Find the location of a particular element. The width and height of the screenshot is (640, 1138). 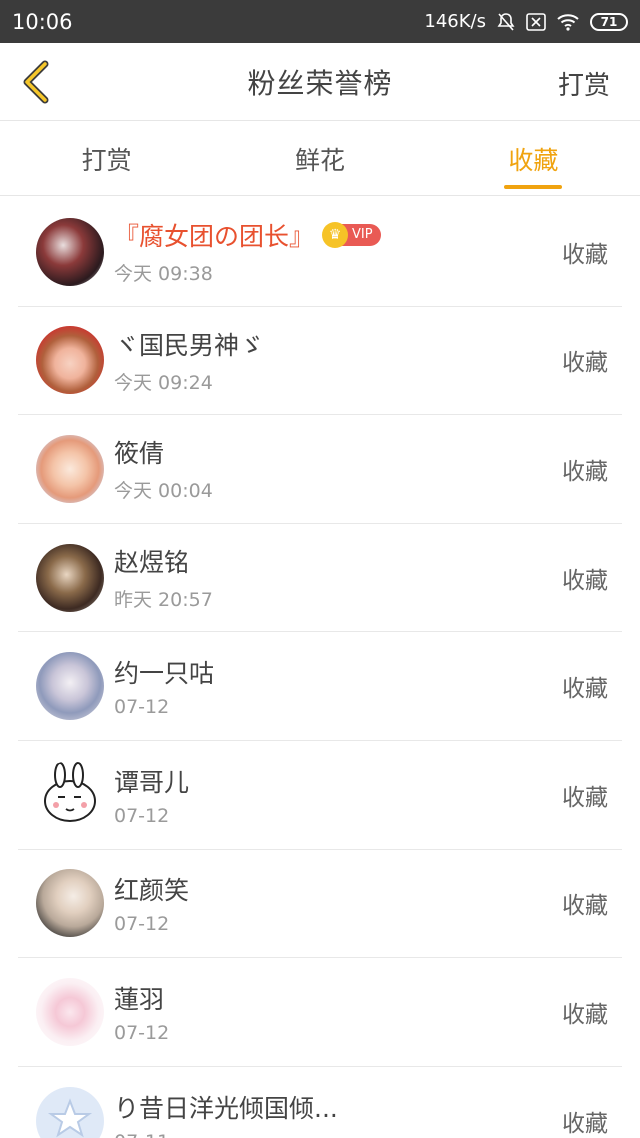

fan-time: 今天 09:24 is located at coordinates (163, 382).